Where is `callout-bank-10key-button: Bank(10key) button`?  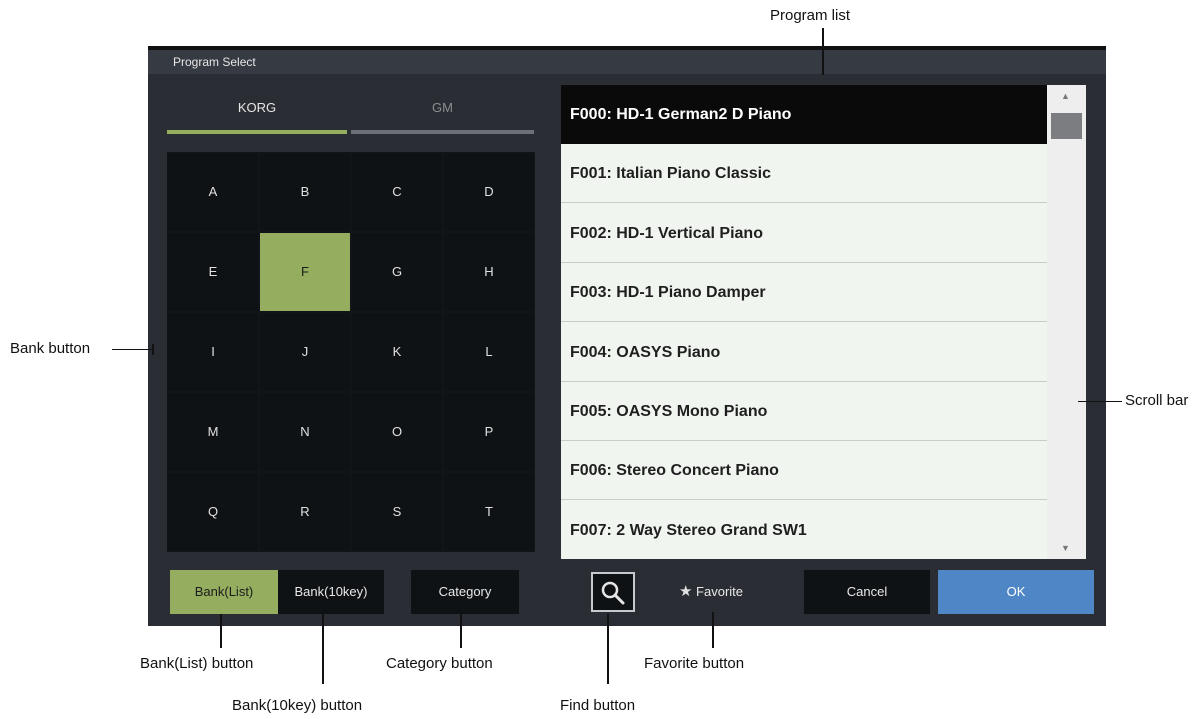 callout-bank-10key-button: Bank(10key) button is located at coordinates (297, 705).